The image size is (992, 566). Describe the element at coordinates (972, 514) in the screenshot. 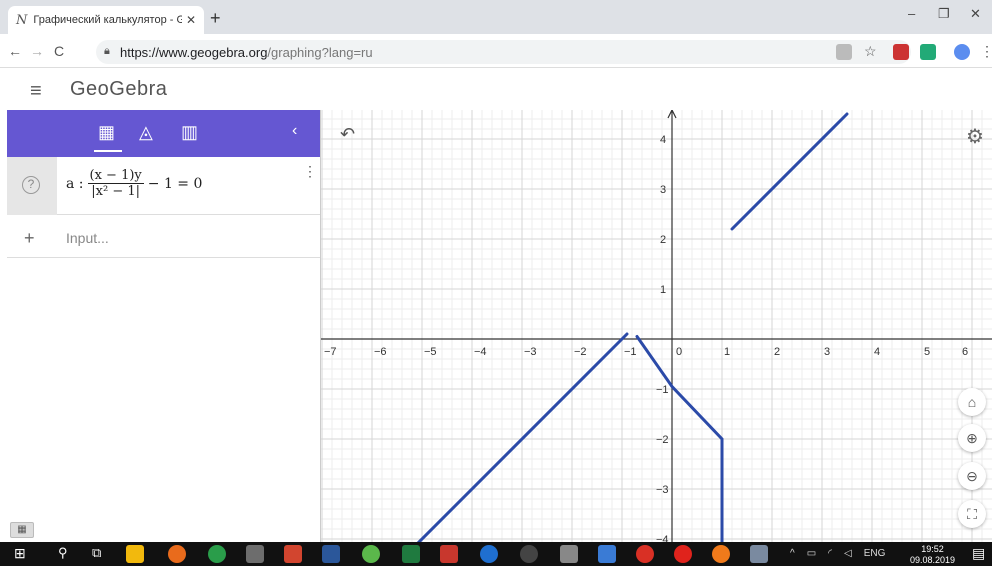

I see `fullscreen-button: ⛶` at that location.